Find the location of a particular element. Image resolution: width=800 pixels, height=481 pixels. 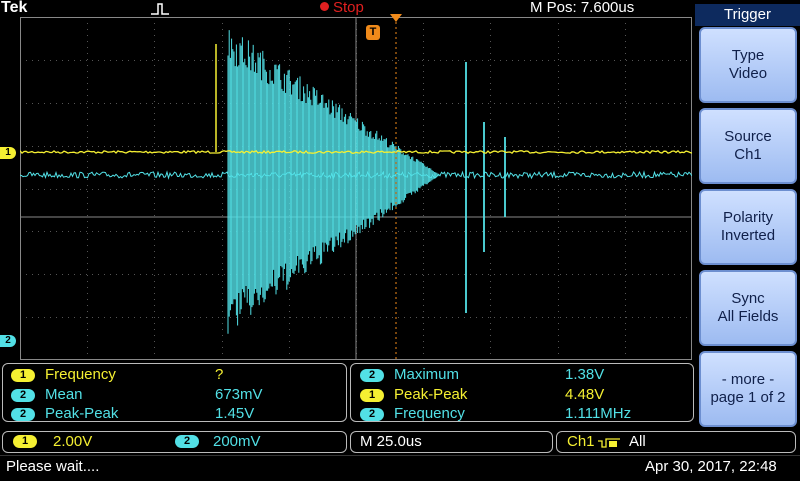

trigger-polarity-button: Polarity Inverted is located at coordinates (748, 227).